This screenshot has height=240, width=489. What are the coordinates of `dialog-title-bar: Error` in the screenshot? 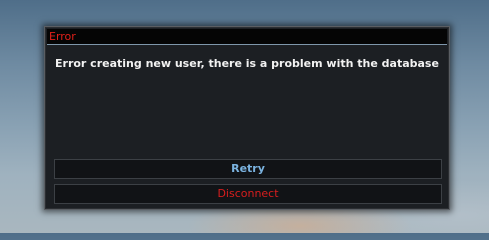 It's located at (247, 37).